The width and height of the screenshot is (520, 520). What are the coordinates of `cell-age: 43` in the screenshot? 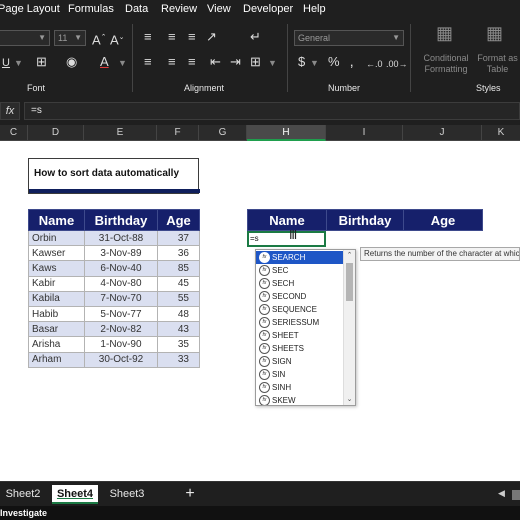 It's located at (178, 329).